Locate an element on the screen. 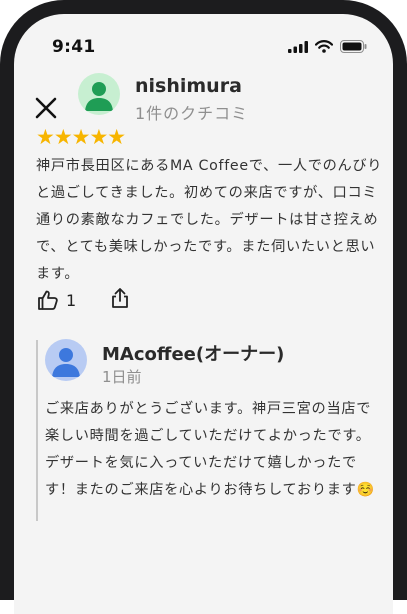 The width and height of the screenshot is (407, 614). owner-reply-date: 1日前 is located at coordinates (122, 377).